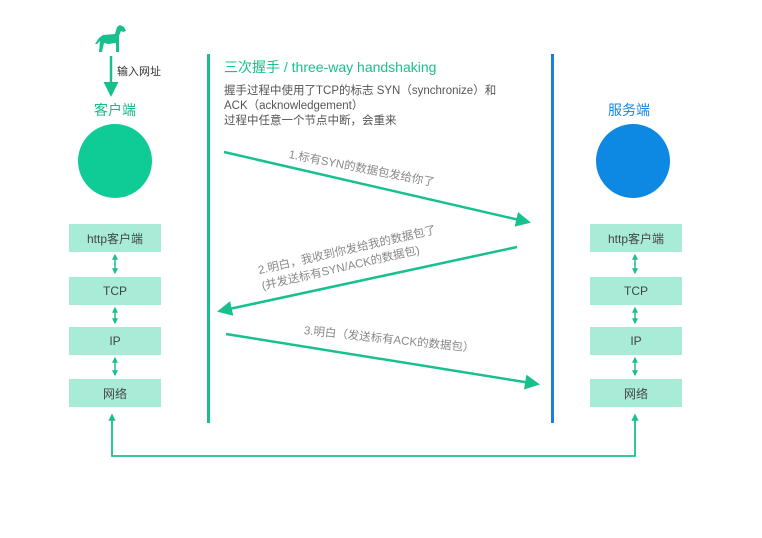 This screenshot has width=762, height=538. I want to click on message-3-arrow, so click(382, 361).